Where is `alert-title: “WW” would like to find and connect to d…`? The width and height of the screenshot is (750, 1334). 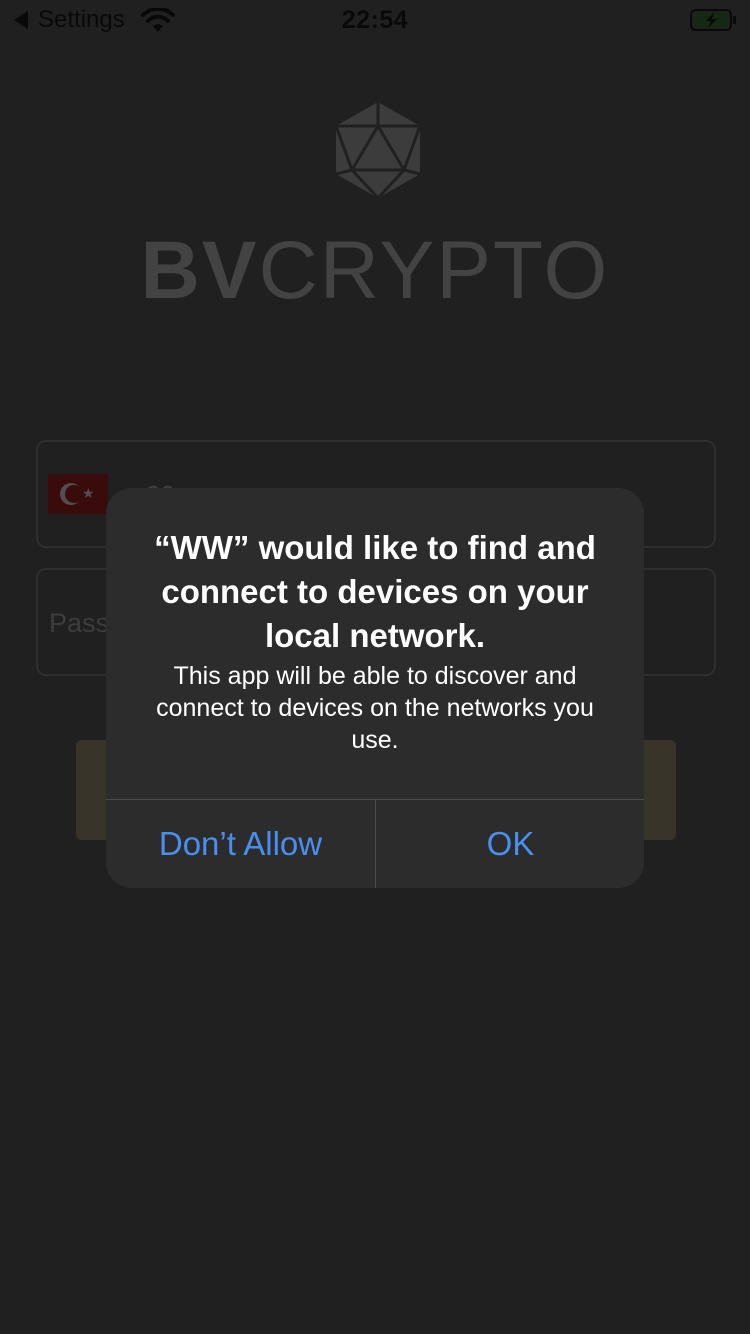
alert-title: “WW” would like to find and connect to d… is located at coordinates (375, 591).